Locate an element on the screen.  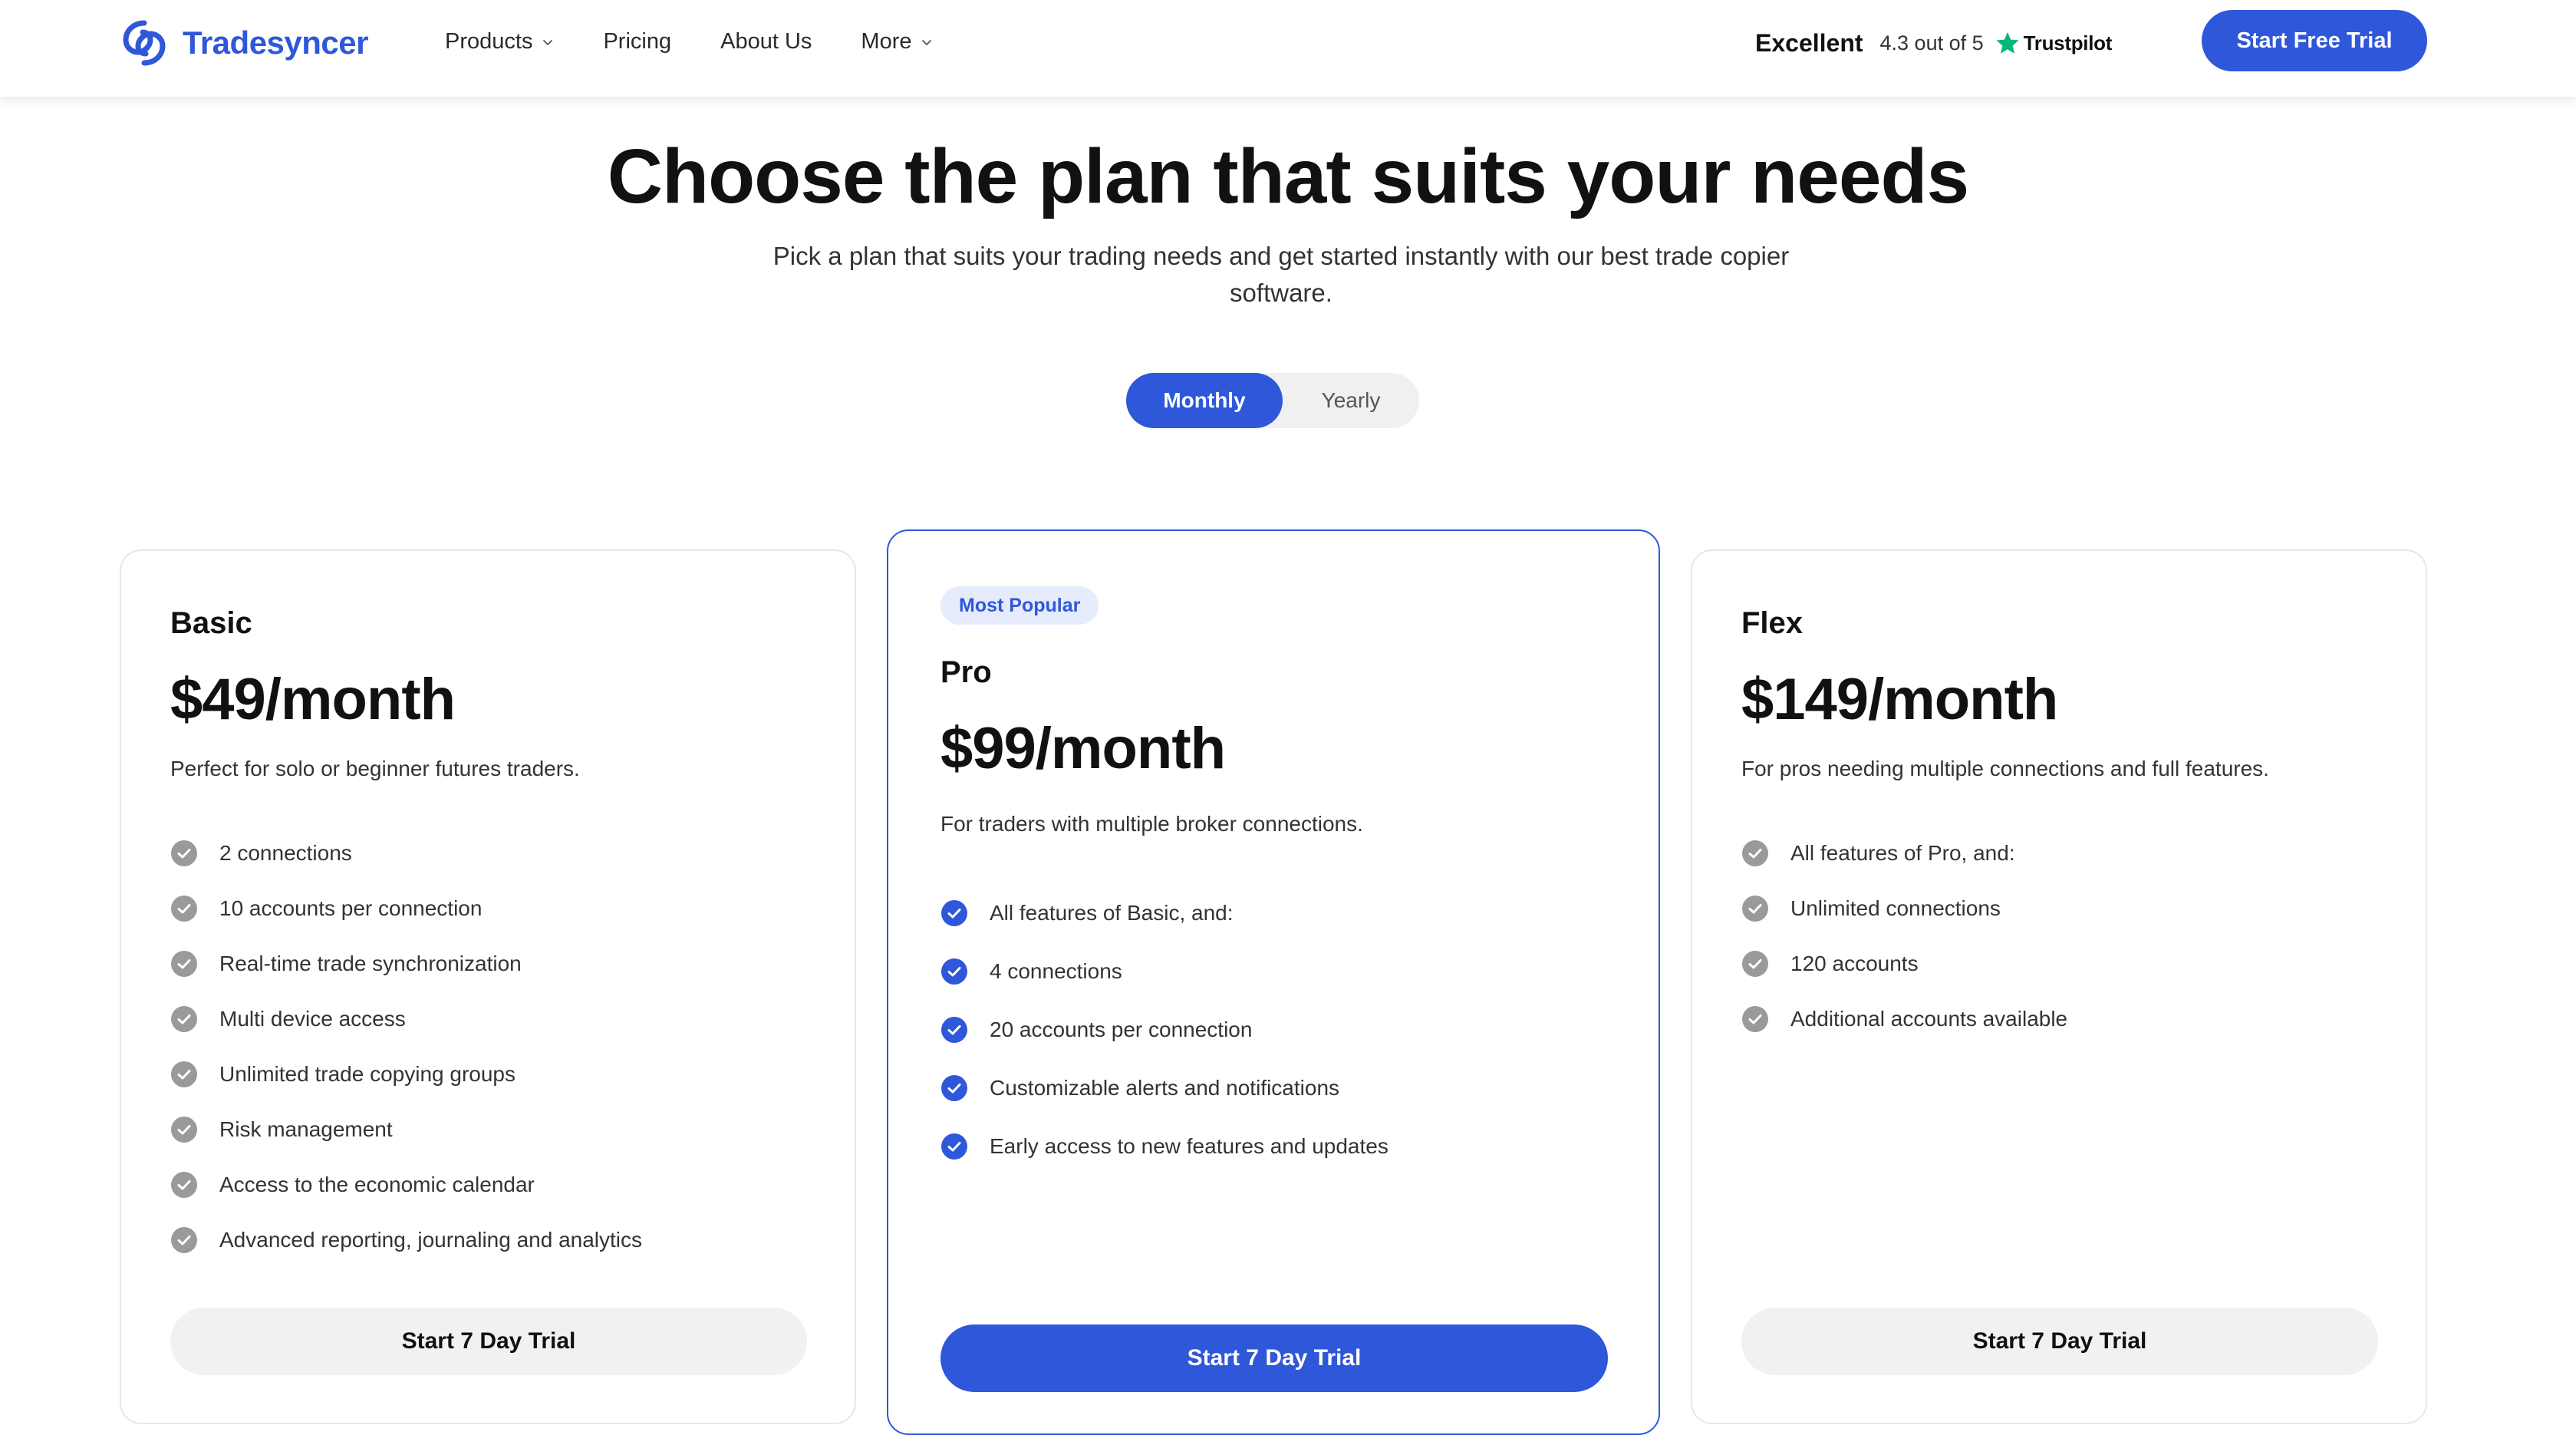
feature-item: 10 accounts per connection is located at coordinates (406, 908).